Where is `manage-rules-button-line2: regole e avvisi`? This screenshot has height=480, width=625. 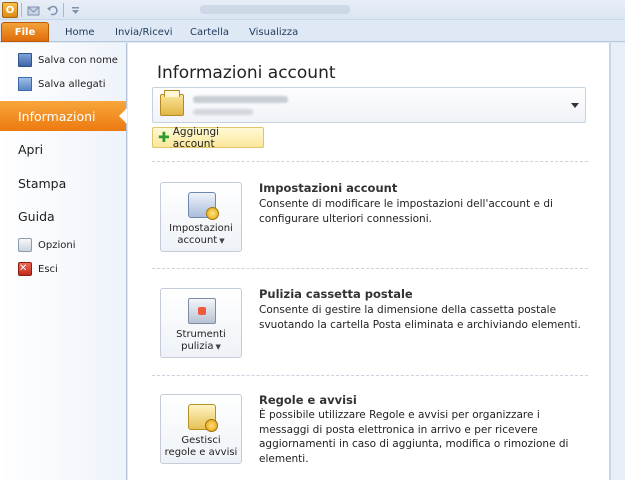
manage-rules-button-line2: regole e avvisi is located at coordinates (201, 452).